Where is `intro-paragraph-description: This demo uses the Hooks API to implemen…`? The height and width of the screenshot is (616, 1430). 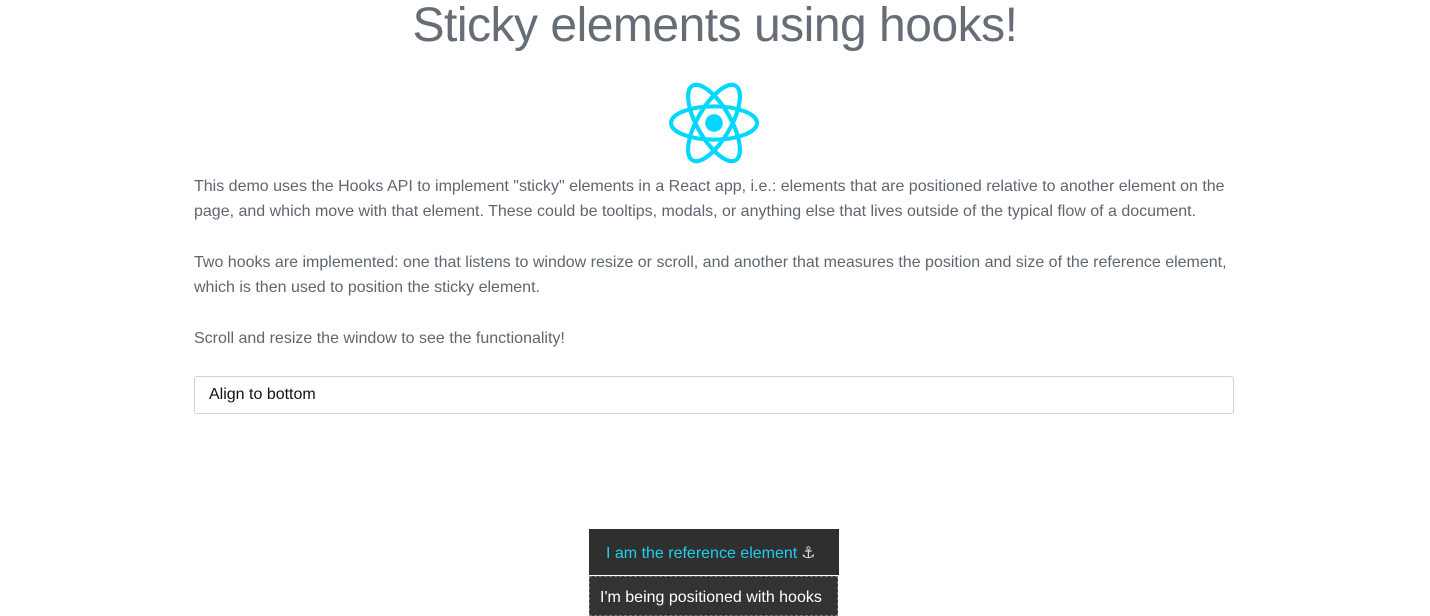 intro-paragraph-description: This demo uses the Hooks API to implemen… is located at coordinates (709, 199).